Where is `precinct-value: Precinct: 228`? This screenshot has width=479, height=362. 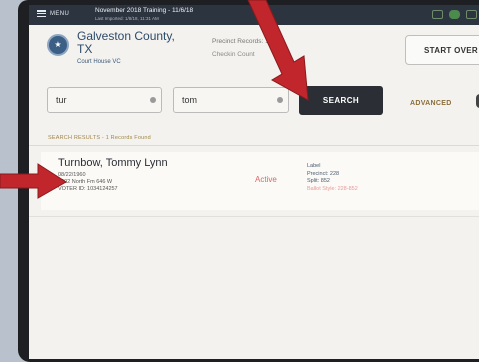
precinct-value: Precinct: 228 is located at coordinates (323, 173).